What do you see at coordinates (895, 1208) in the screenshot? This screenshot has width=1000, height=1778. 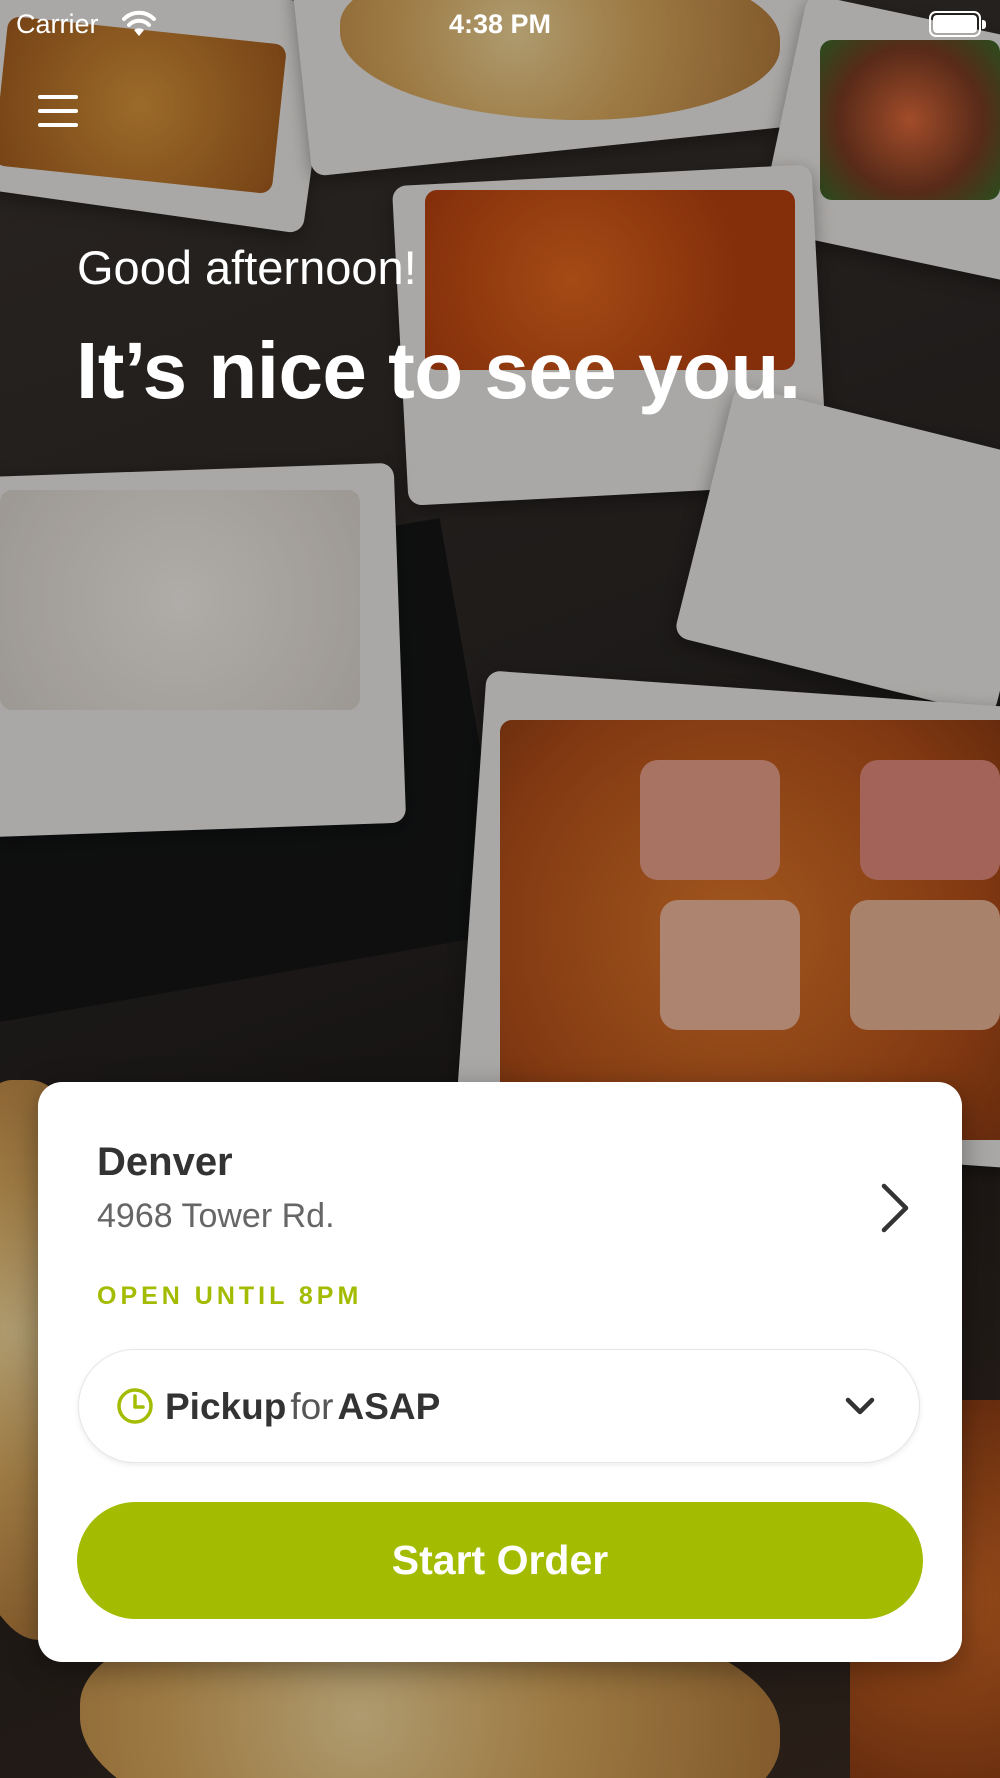 I see `chevron-right-icon` at bounding box center [895, 1208].